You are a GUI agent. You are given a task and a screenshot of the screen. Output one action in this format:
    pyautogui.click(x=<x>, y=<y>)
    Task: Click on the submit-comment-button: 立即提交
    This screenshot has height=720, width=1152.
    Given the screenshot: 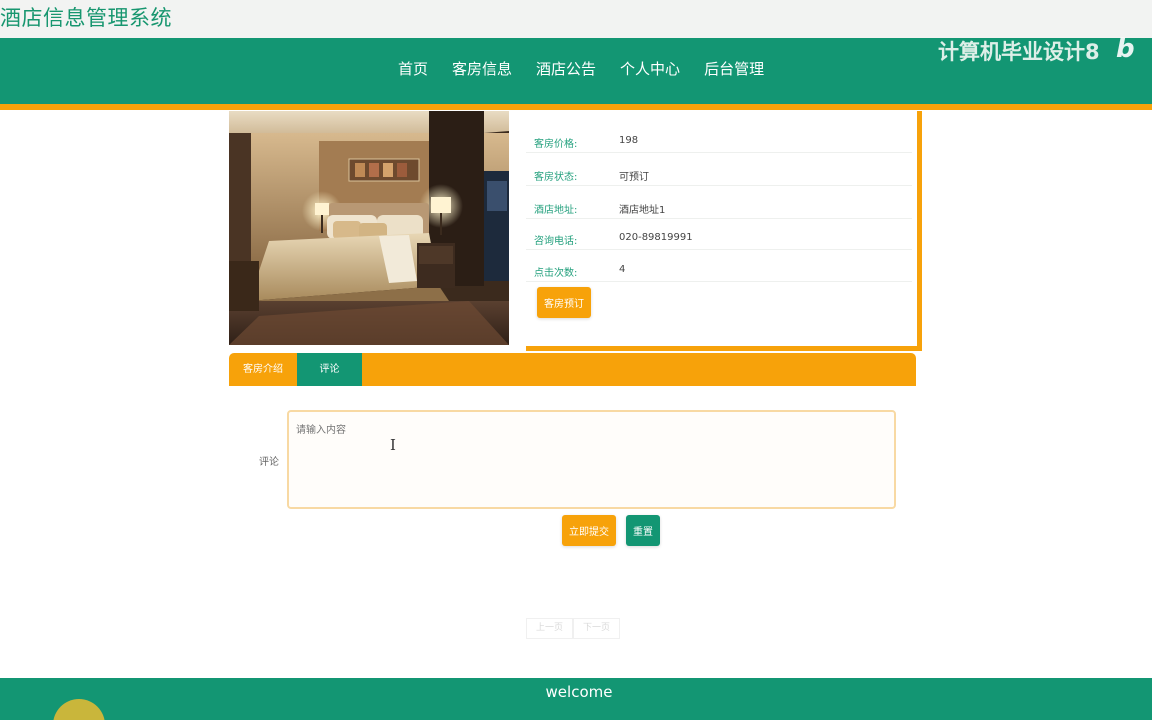 What is the action you would take?
    pyautogui.click(x=589, y=530)
    